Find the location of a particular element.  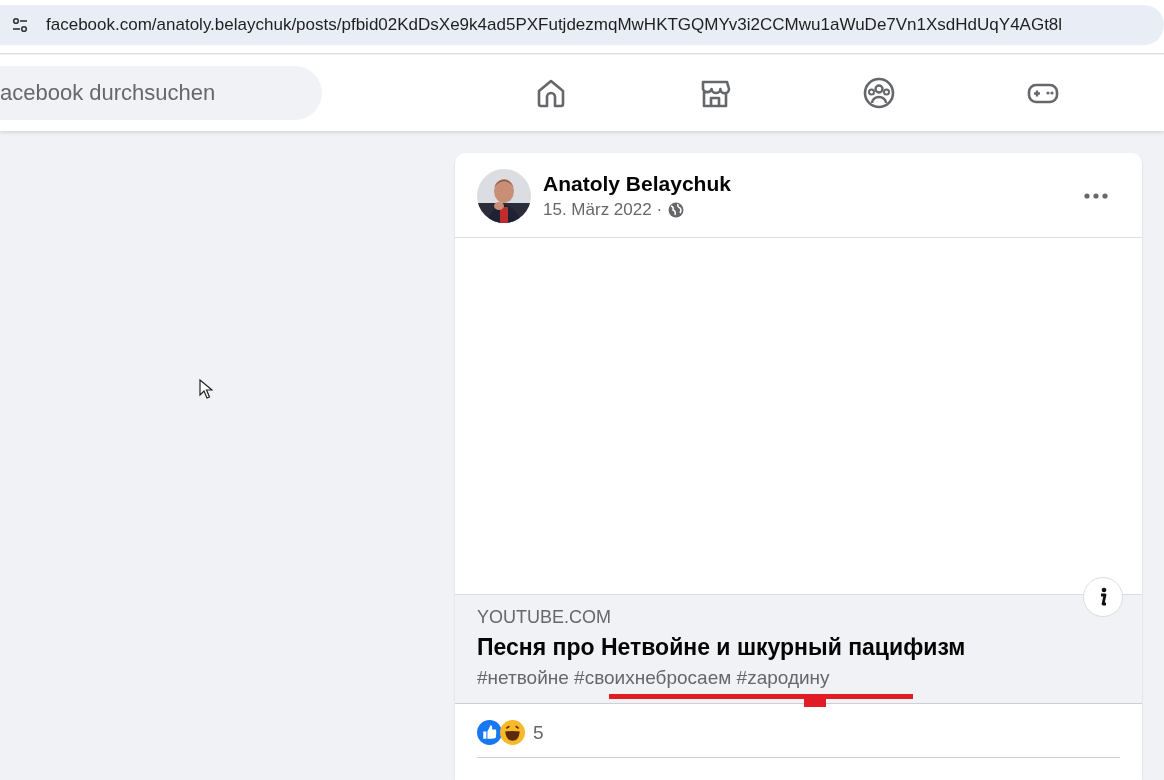

url-text: facebook.com/anatoly.belaychuk/posts/pfbid02KdDsXe9k4ad5PXFutjdezmqMwHKTGQMYv3i2CCMwu1aWuDe7Vn1XsdHdUqY4AGt8l is located at coordinates (554, 25).